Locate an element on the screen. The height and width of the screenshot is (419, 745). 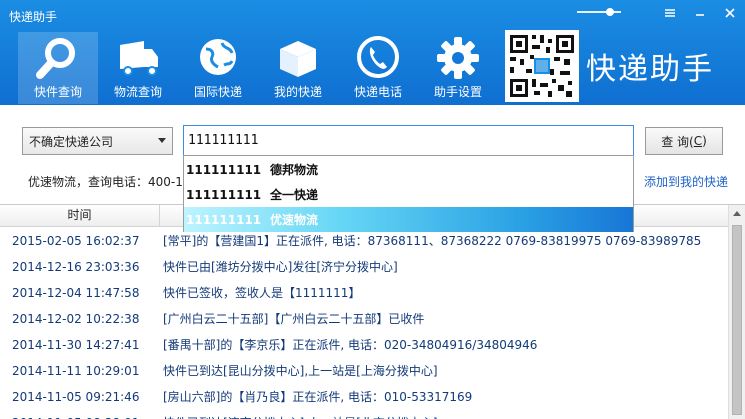
suggestion-company: 德邦物流 is located at coordinates (294, 170).